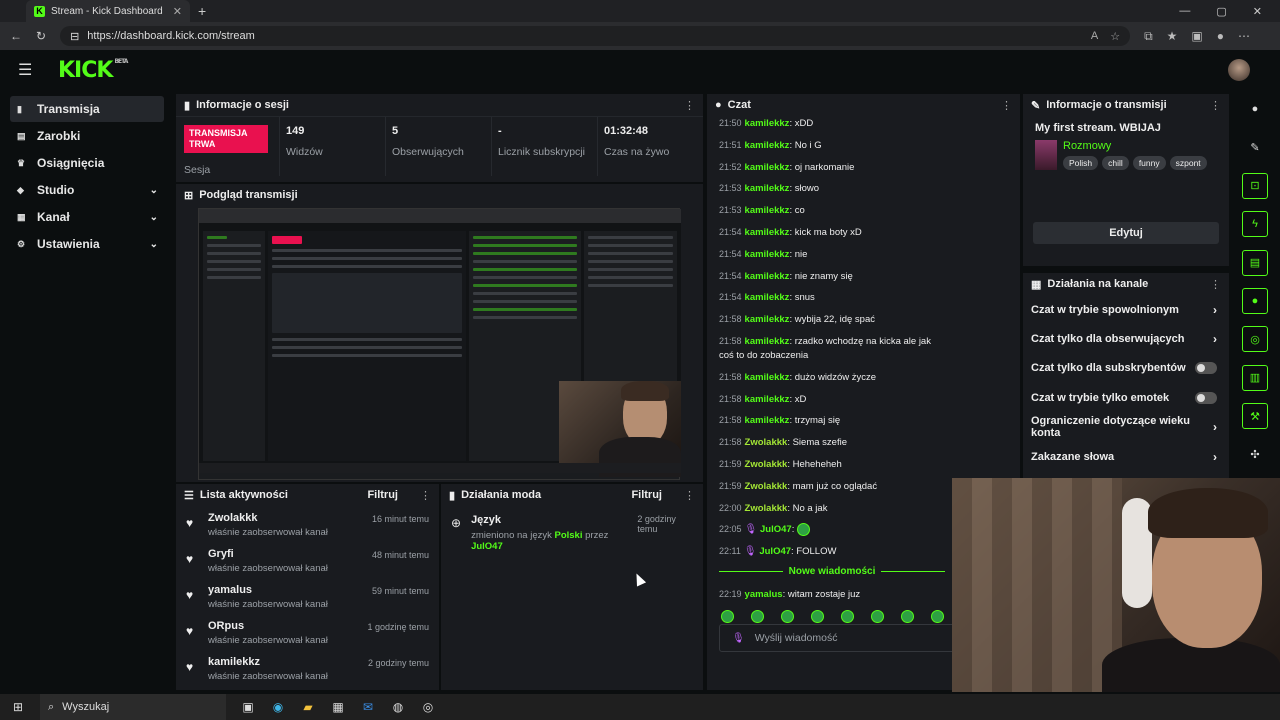 The width and height of the screenshot is (1280, 720). I want to click on channel-action-item: Ograniczenie dotyczące wieku konta ›, so click(1126, 427).